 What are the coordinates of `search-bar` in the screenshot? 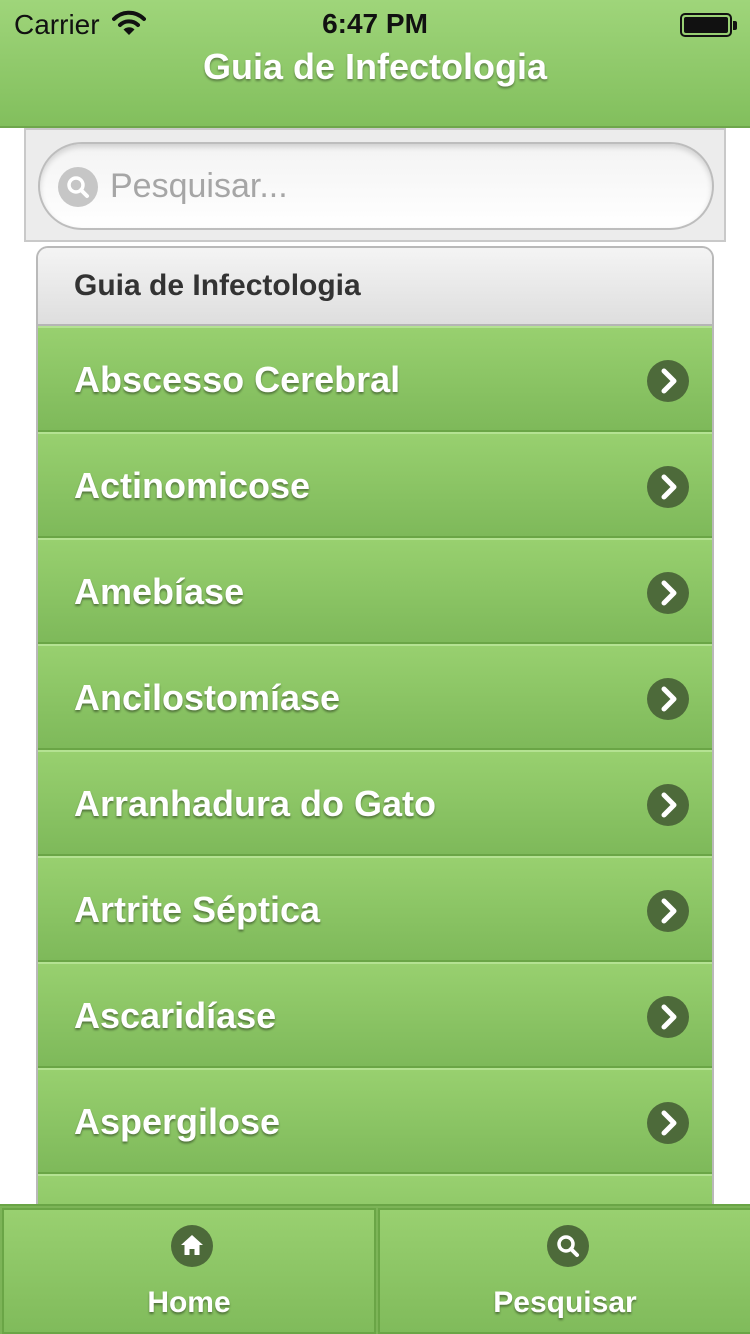 It's located at (375, 185).